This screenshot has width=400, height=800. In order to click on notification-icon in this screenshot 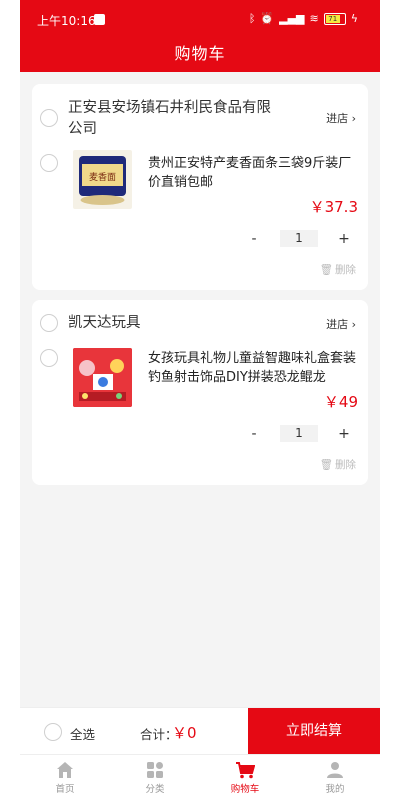, I will do `click(99, 19)`.